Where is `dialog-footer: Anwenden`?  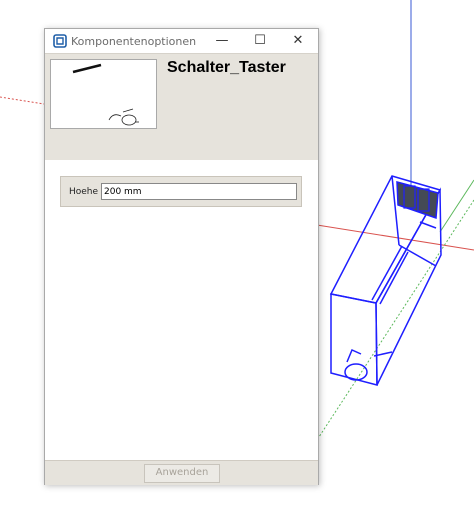 dialog-footer: Anwenden is located at coordinates (181, 472).